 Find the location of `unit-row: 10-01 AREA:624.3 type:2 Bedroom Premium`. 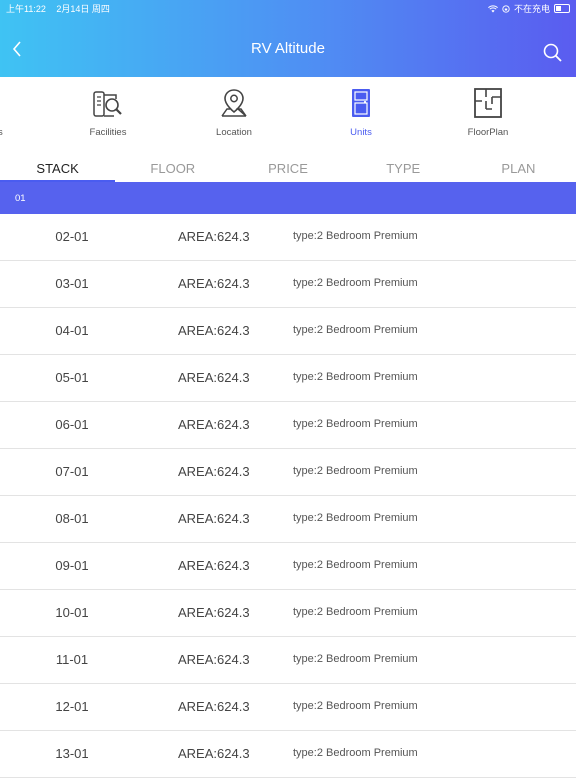

unit-row: 10-01 AREA:624.3 type:2 Bedroom Premium is located at coordinates (288, 613).